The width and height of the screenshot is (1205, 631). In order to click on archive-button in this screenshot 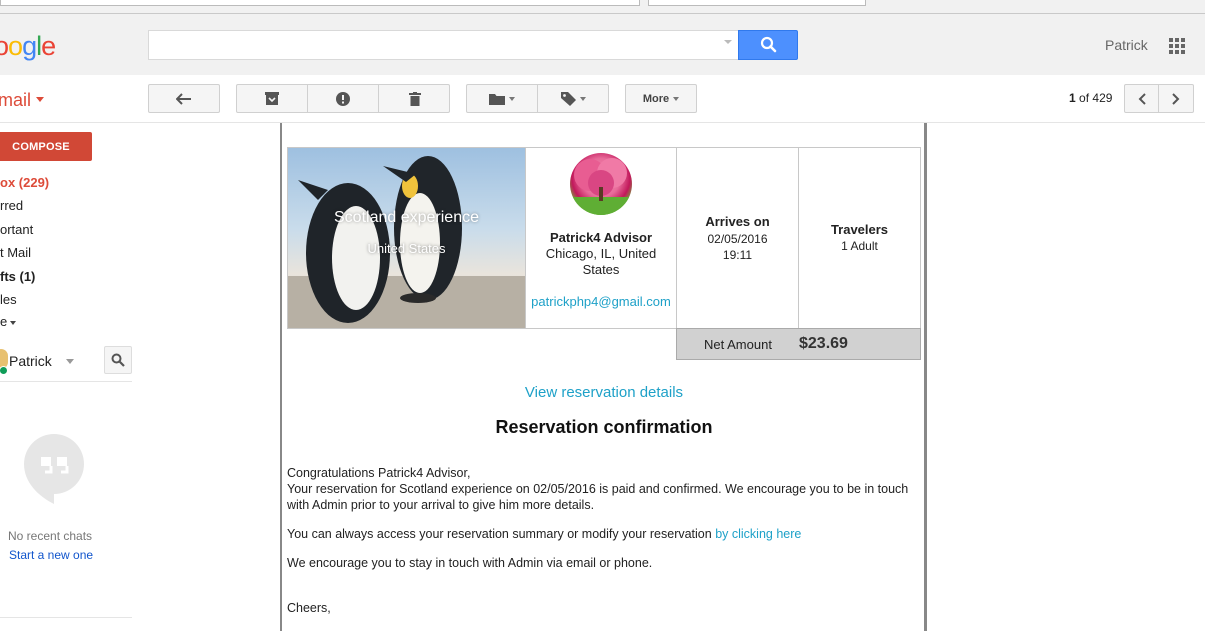, I will do `click(272, 98)`.